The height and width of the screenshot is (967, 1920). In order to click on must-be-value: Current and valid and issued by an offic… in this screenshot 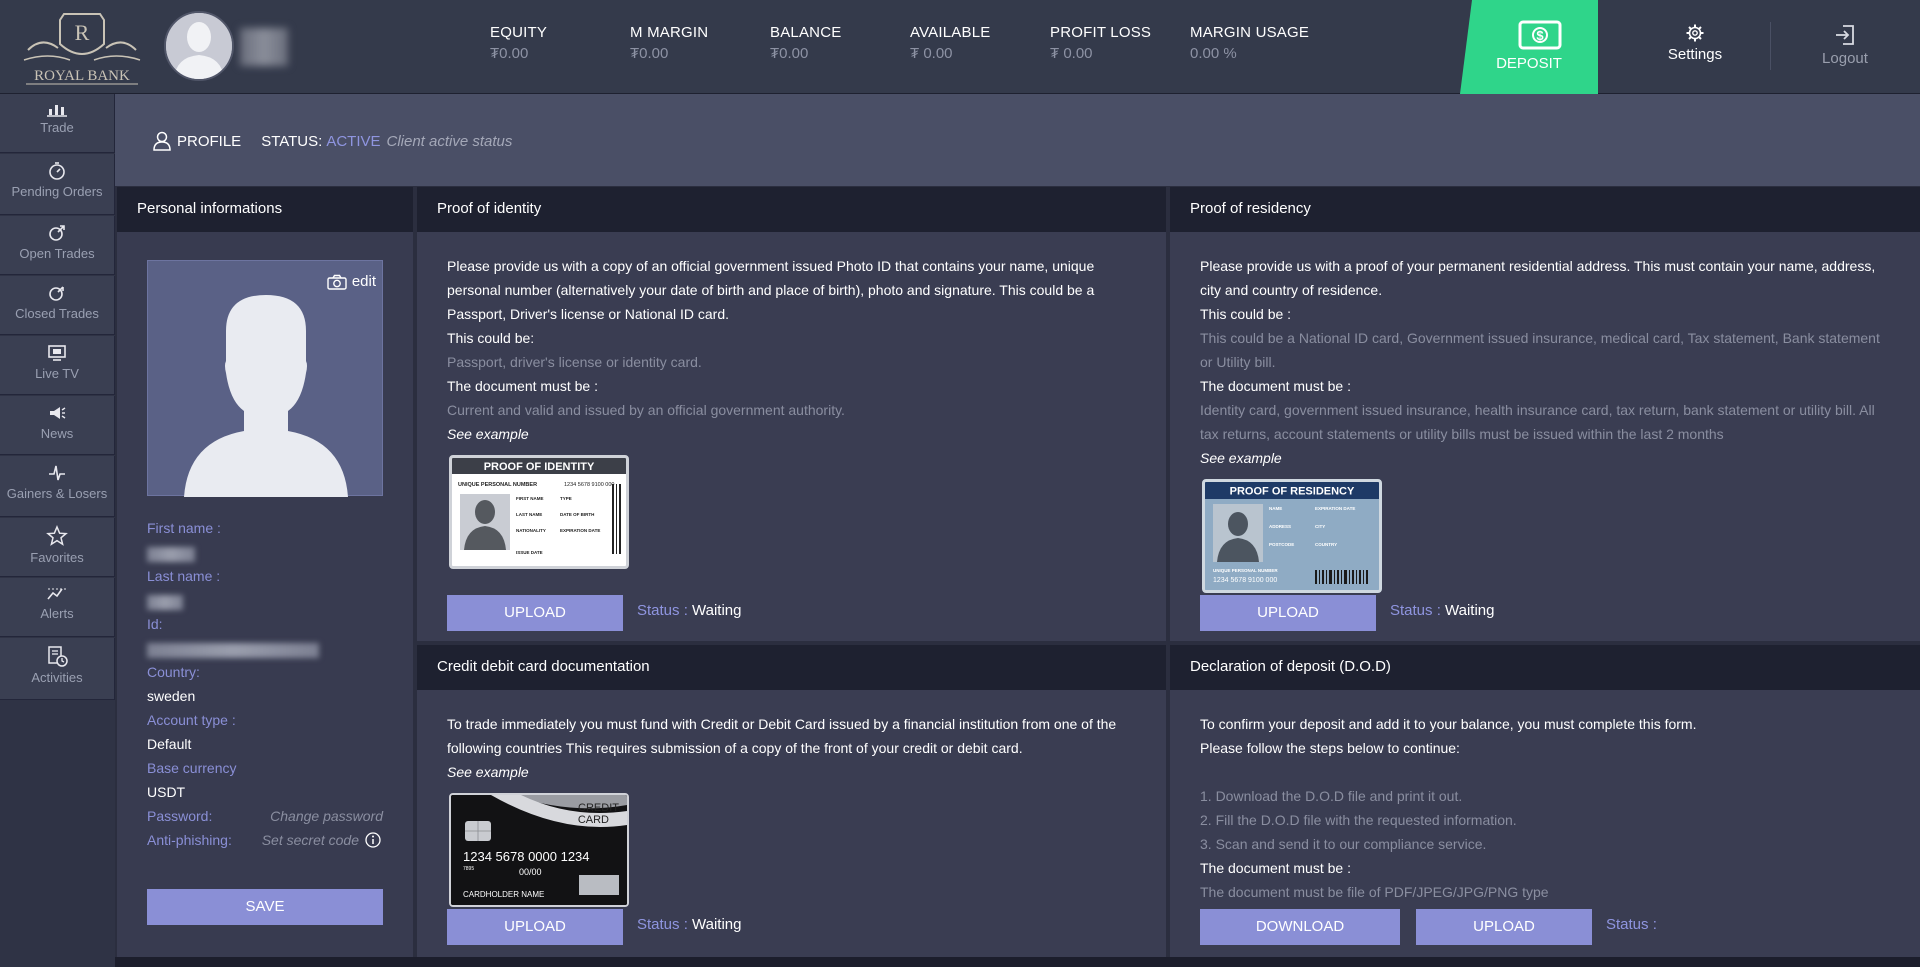, I will do `click(646, 410)`.